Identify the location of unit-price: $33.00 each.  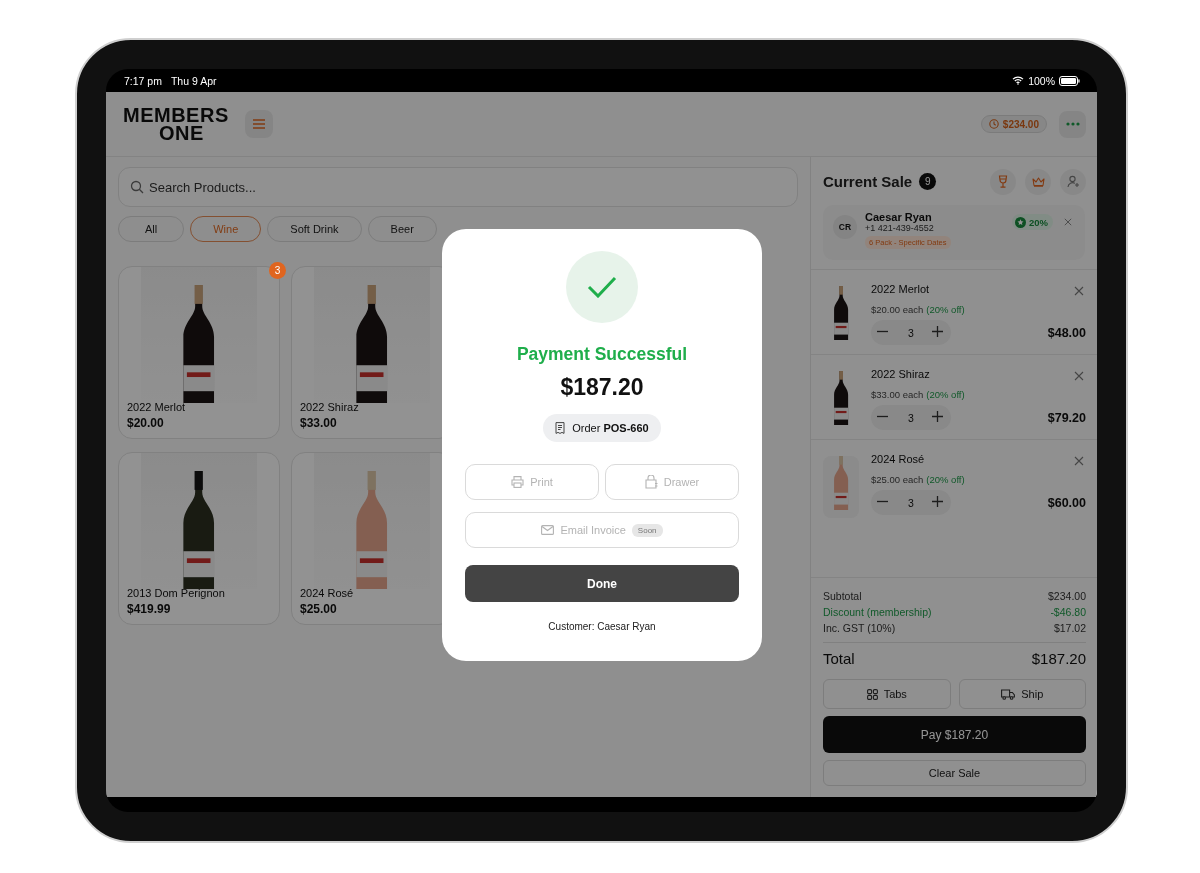
(897, 394).